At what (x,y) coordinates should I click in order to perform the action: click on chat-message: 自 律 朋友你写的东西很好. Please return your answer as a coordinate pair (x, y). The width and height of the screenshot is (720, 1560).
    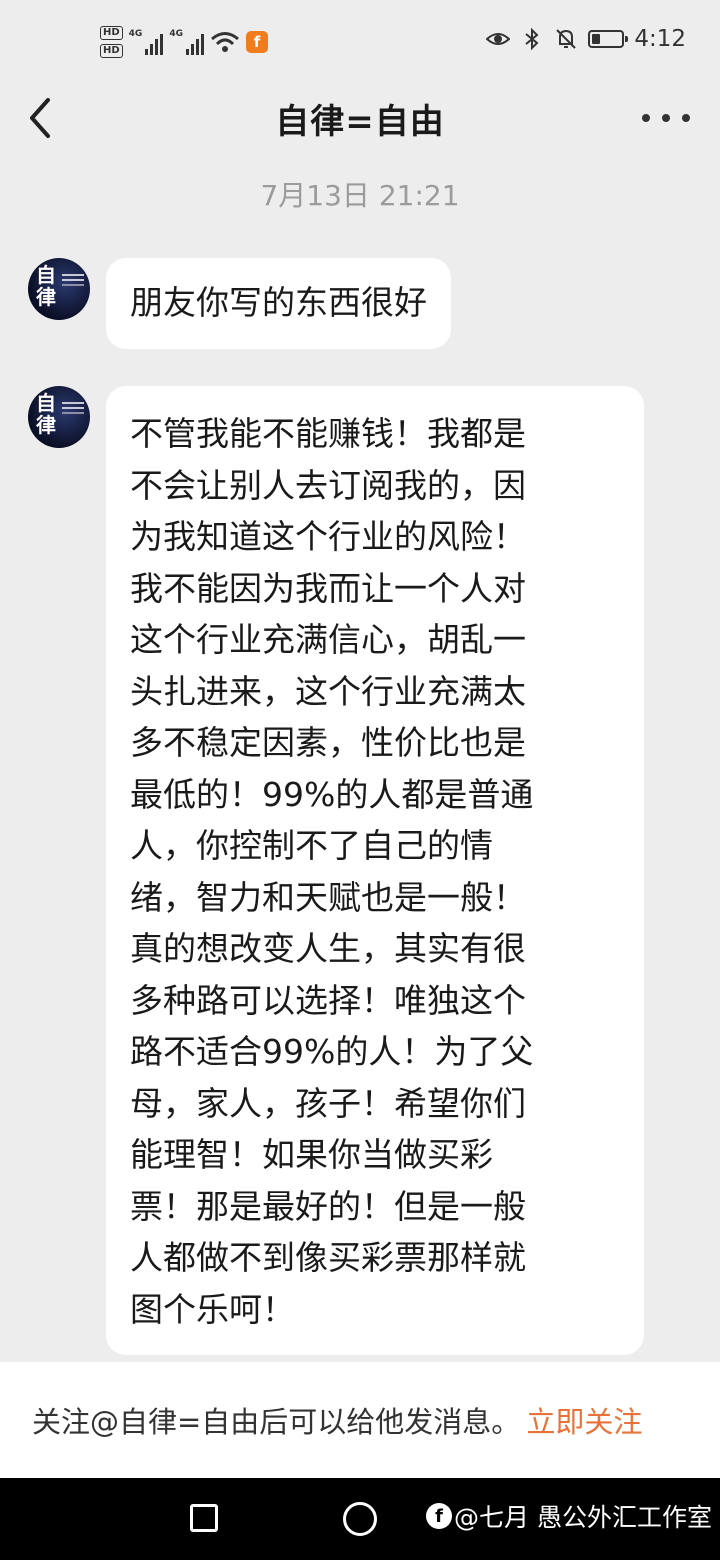
    Looking at the image, I should click on (239, 303).